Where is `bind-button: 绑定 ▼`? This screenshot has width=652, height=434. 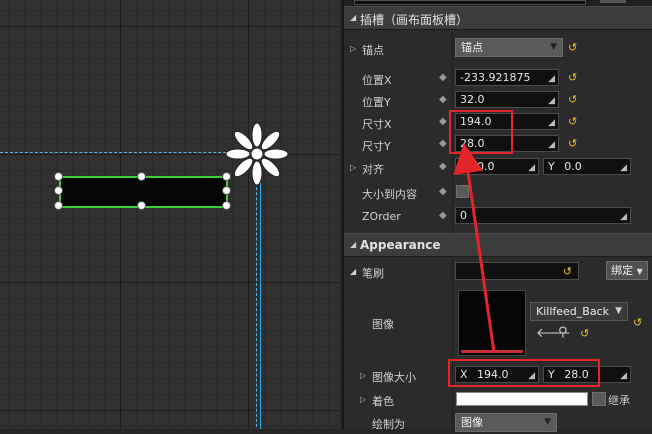
bind-button: 绑定 ▼ is located at coordinates (627, 270).